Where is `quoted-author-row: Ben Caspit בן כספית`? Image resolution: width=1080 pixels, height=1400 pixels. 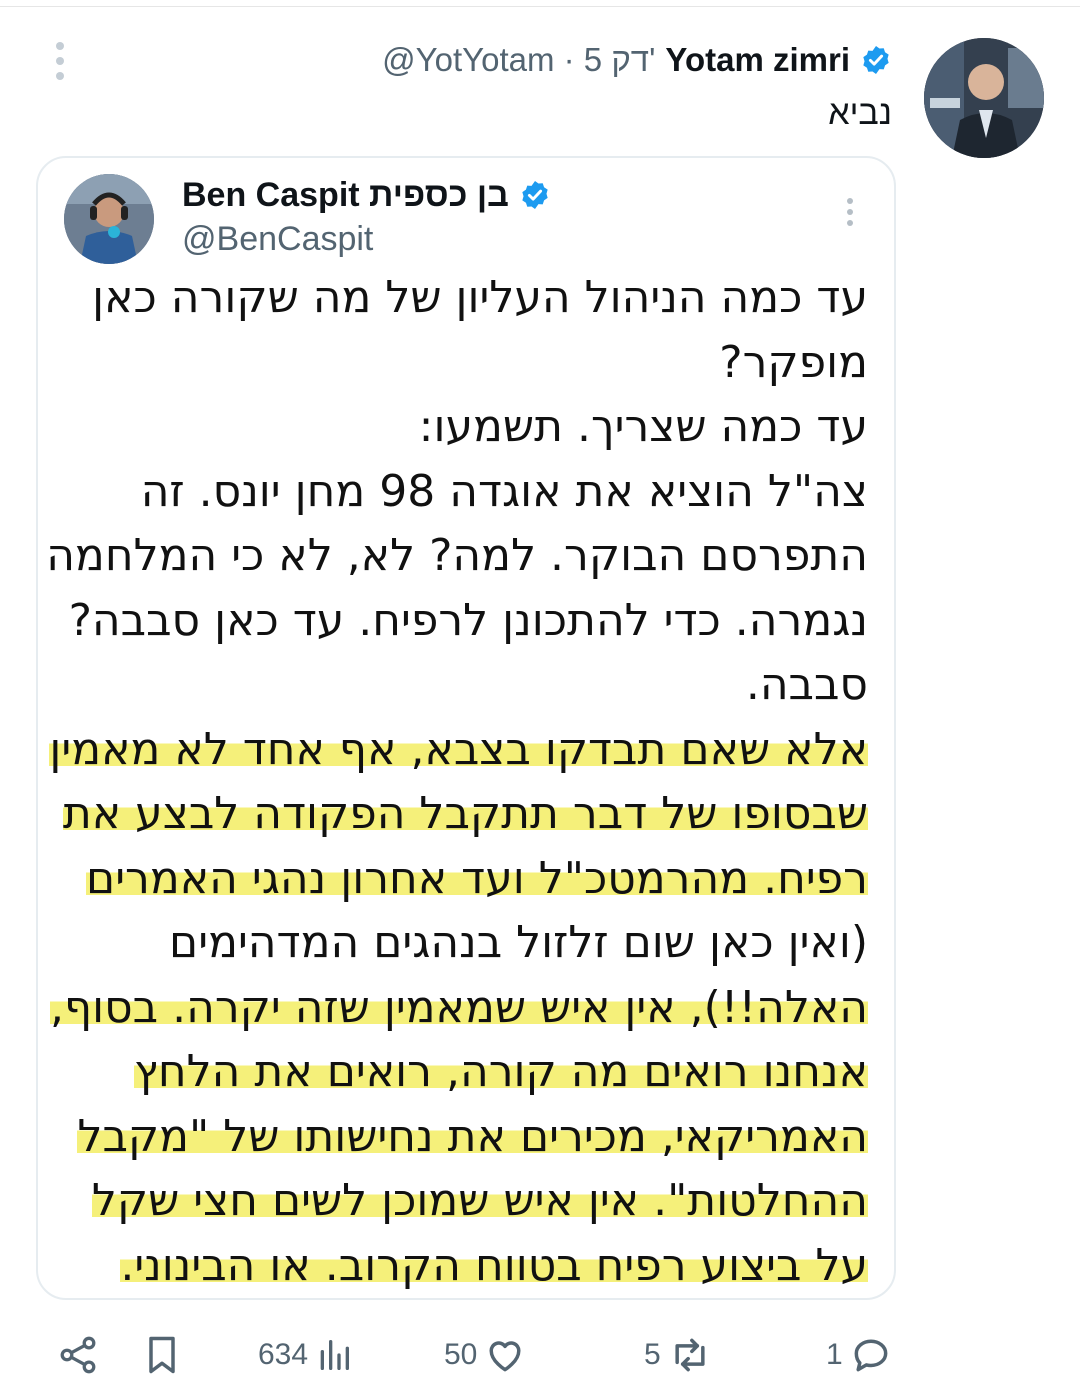
quoted-author-row: Ben Caspit בן כספית is located at coordinates (366, 195).